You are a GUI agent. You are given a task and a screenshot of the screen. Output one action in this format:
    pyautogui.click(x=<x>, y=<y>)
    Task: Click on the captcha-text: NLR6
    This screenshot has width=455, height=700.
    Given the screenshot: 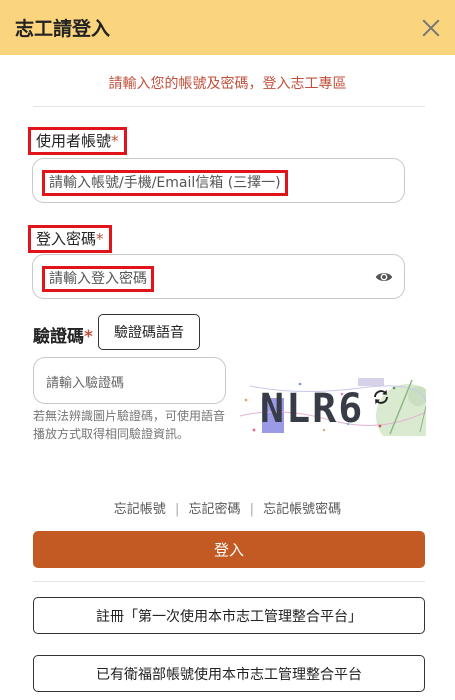 What is the action you would take?
    pyautogui.click(x=312, y=409)
    